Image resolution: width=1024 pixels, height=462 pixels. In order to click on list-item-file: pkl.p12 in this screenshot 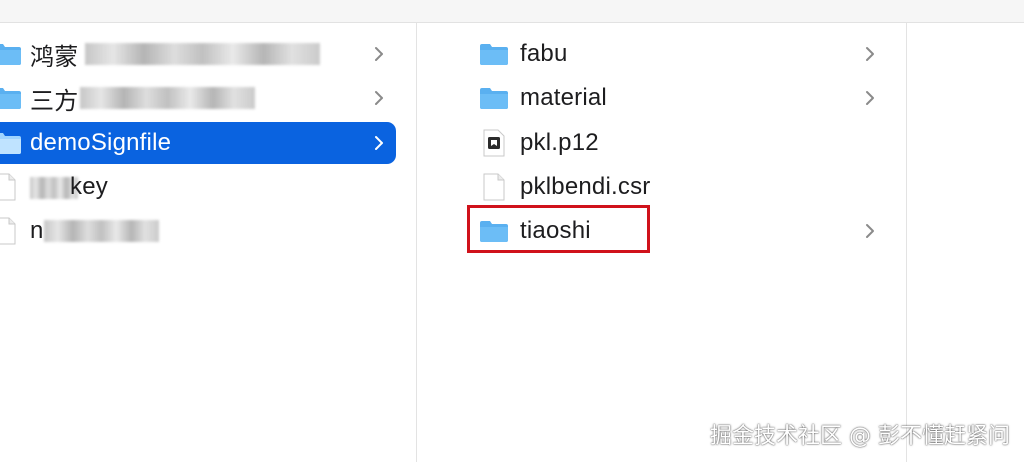, I will do `click(661, 143)`.